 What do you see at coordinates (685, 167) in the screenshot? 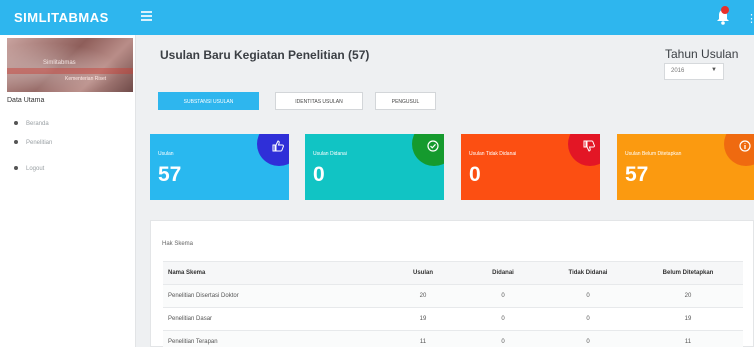
I see `stat-card-belum-ditetapkan: Usulan Belum Ditetapkan 57` at bounding box center [685, 167].